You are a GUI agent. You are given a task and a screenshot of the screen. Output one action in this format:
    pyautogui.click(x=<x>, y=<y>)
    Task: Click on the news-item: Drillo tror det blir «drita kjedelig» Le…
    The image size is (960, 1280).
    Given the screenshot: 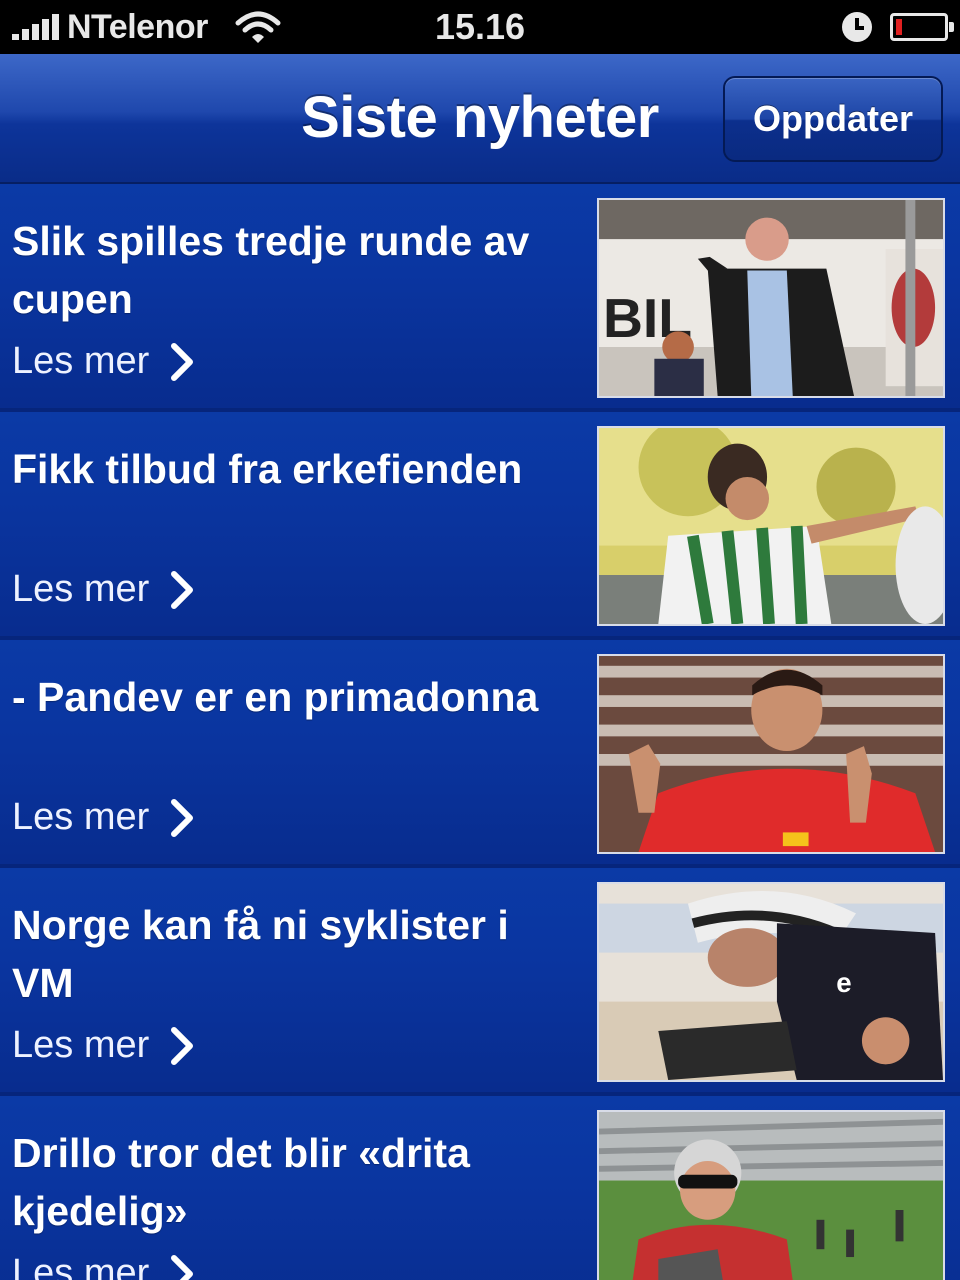 What is the action you would take?
    pyautogui.click(x=480, y=1188)
    